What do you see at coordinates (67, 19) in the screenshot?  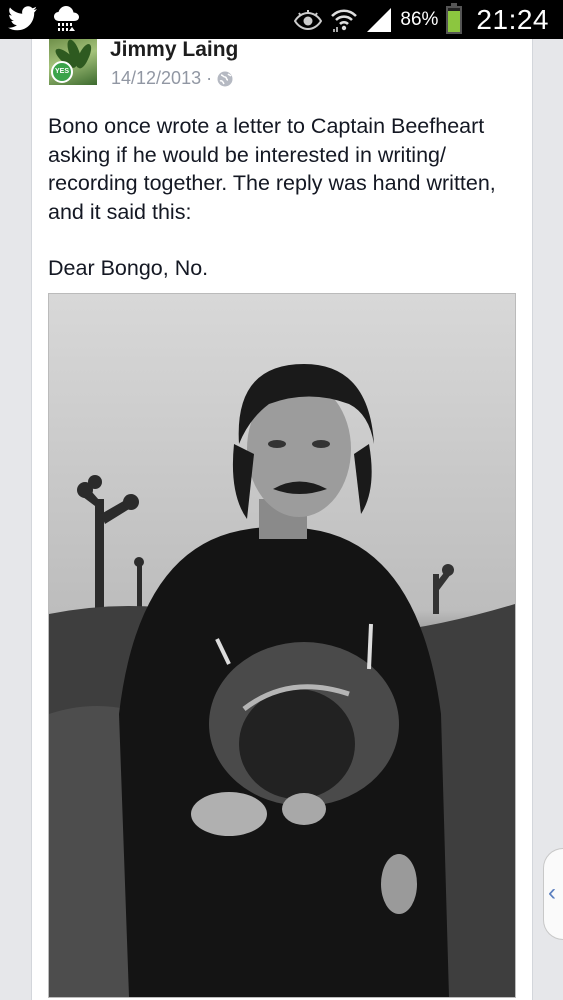 I see `weather-cloud-icon` at bounding box center [67, 19].